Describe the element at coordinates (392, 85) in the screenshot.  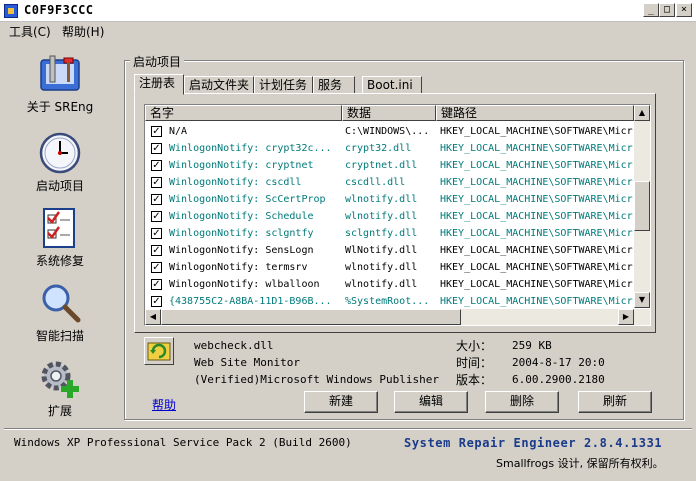
I see `tab-boot-ini: Boot.ini` at that location.